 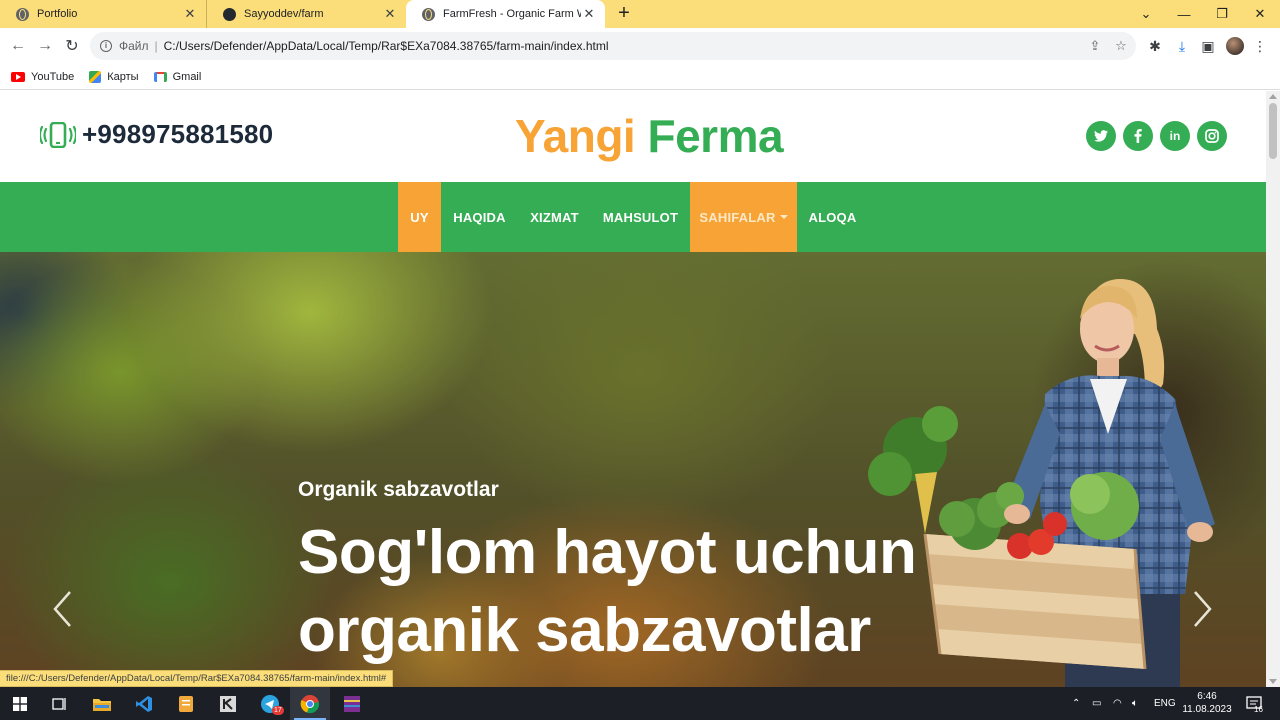 What do you see at coordinates (1096, 703) in the screenshot?
I see `battery-icon: ▭` at bounding box center [1096, 703].